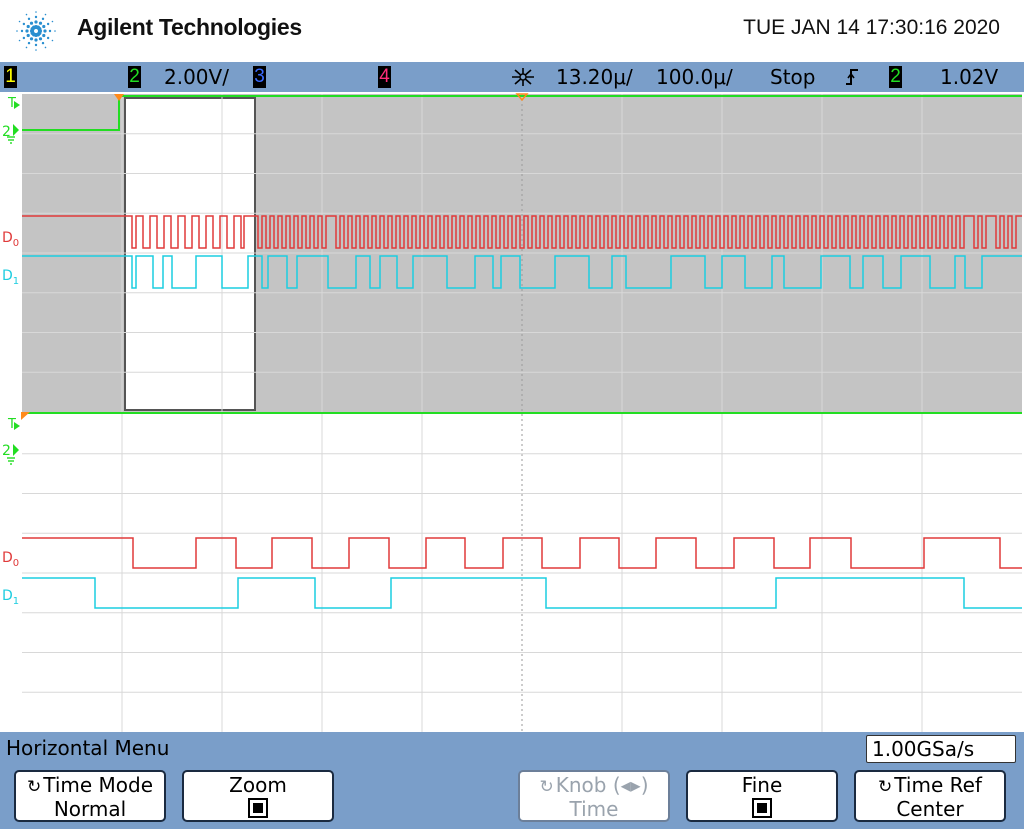  What do you see at coordinates (259, 77) in the screenshot?
I see `channel-3-indicator: 3` at bounding box center [259, 77].